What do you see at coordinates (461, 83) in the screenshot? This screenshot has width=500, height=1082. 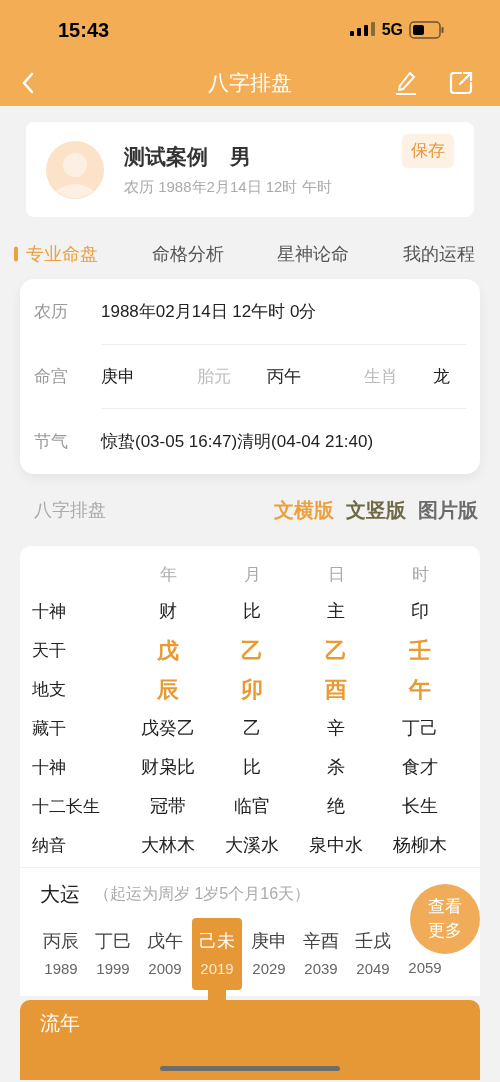 I see `share-icon` at bounding box center [461, 83].